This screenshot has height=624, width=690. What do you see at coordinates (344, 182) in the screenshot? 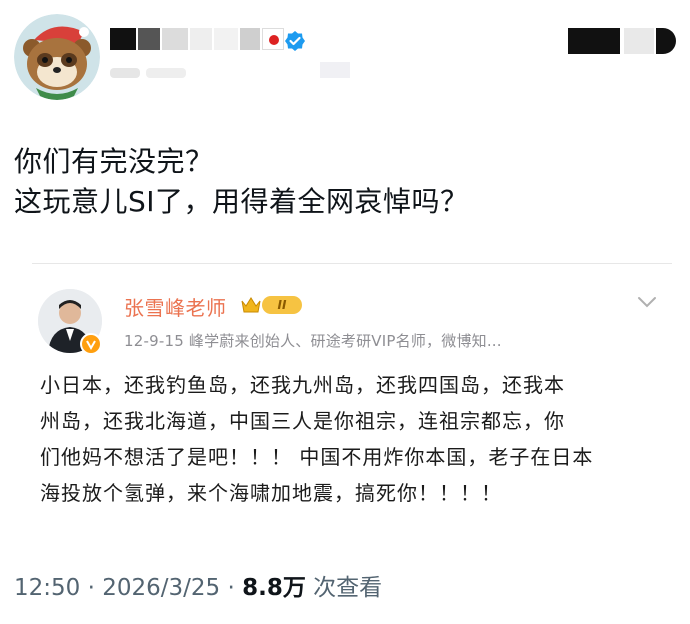
I see `tweet-text: 你们有完没完？ 这玩意儿SI了，用得着全网哀悼吗？` at bounding box center [344, 182].